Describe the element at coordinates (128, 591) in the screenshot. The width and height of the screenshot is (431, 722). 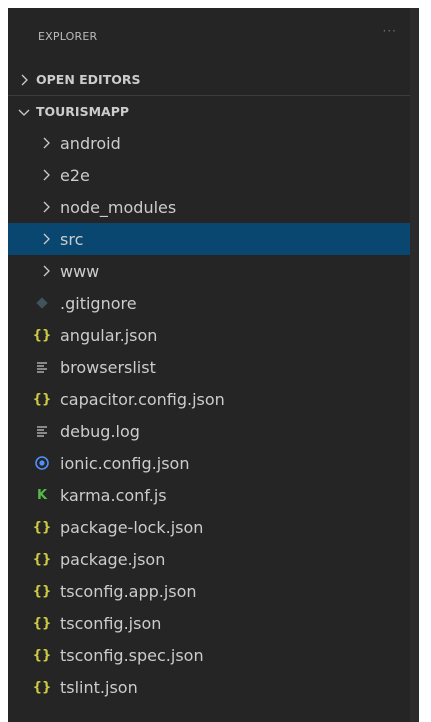
I see `file-label: tsconfig.app.json` at that location.